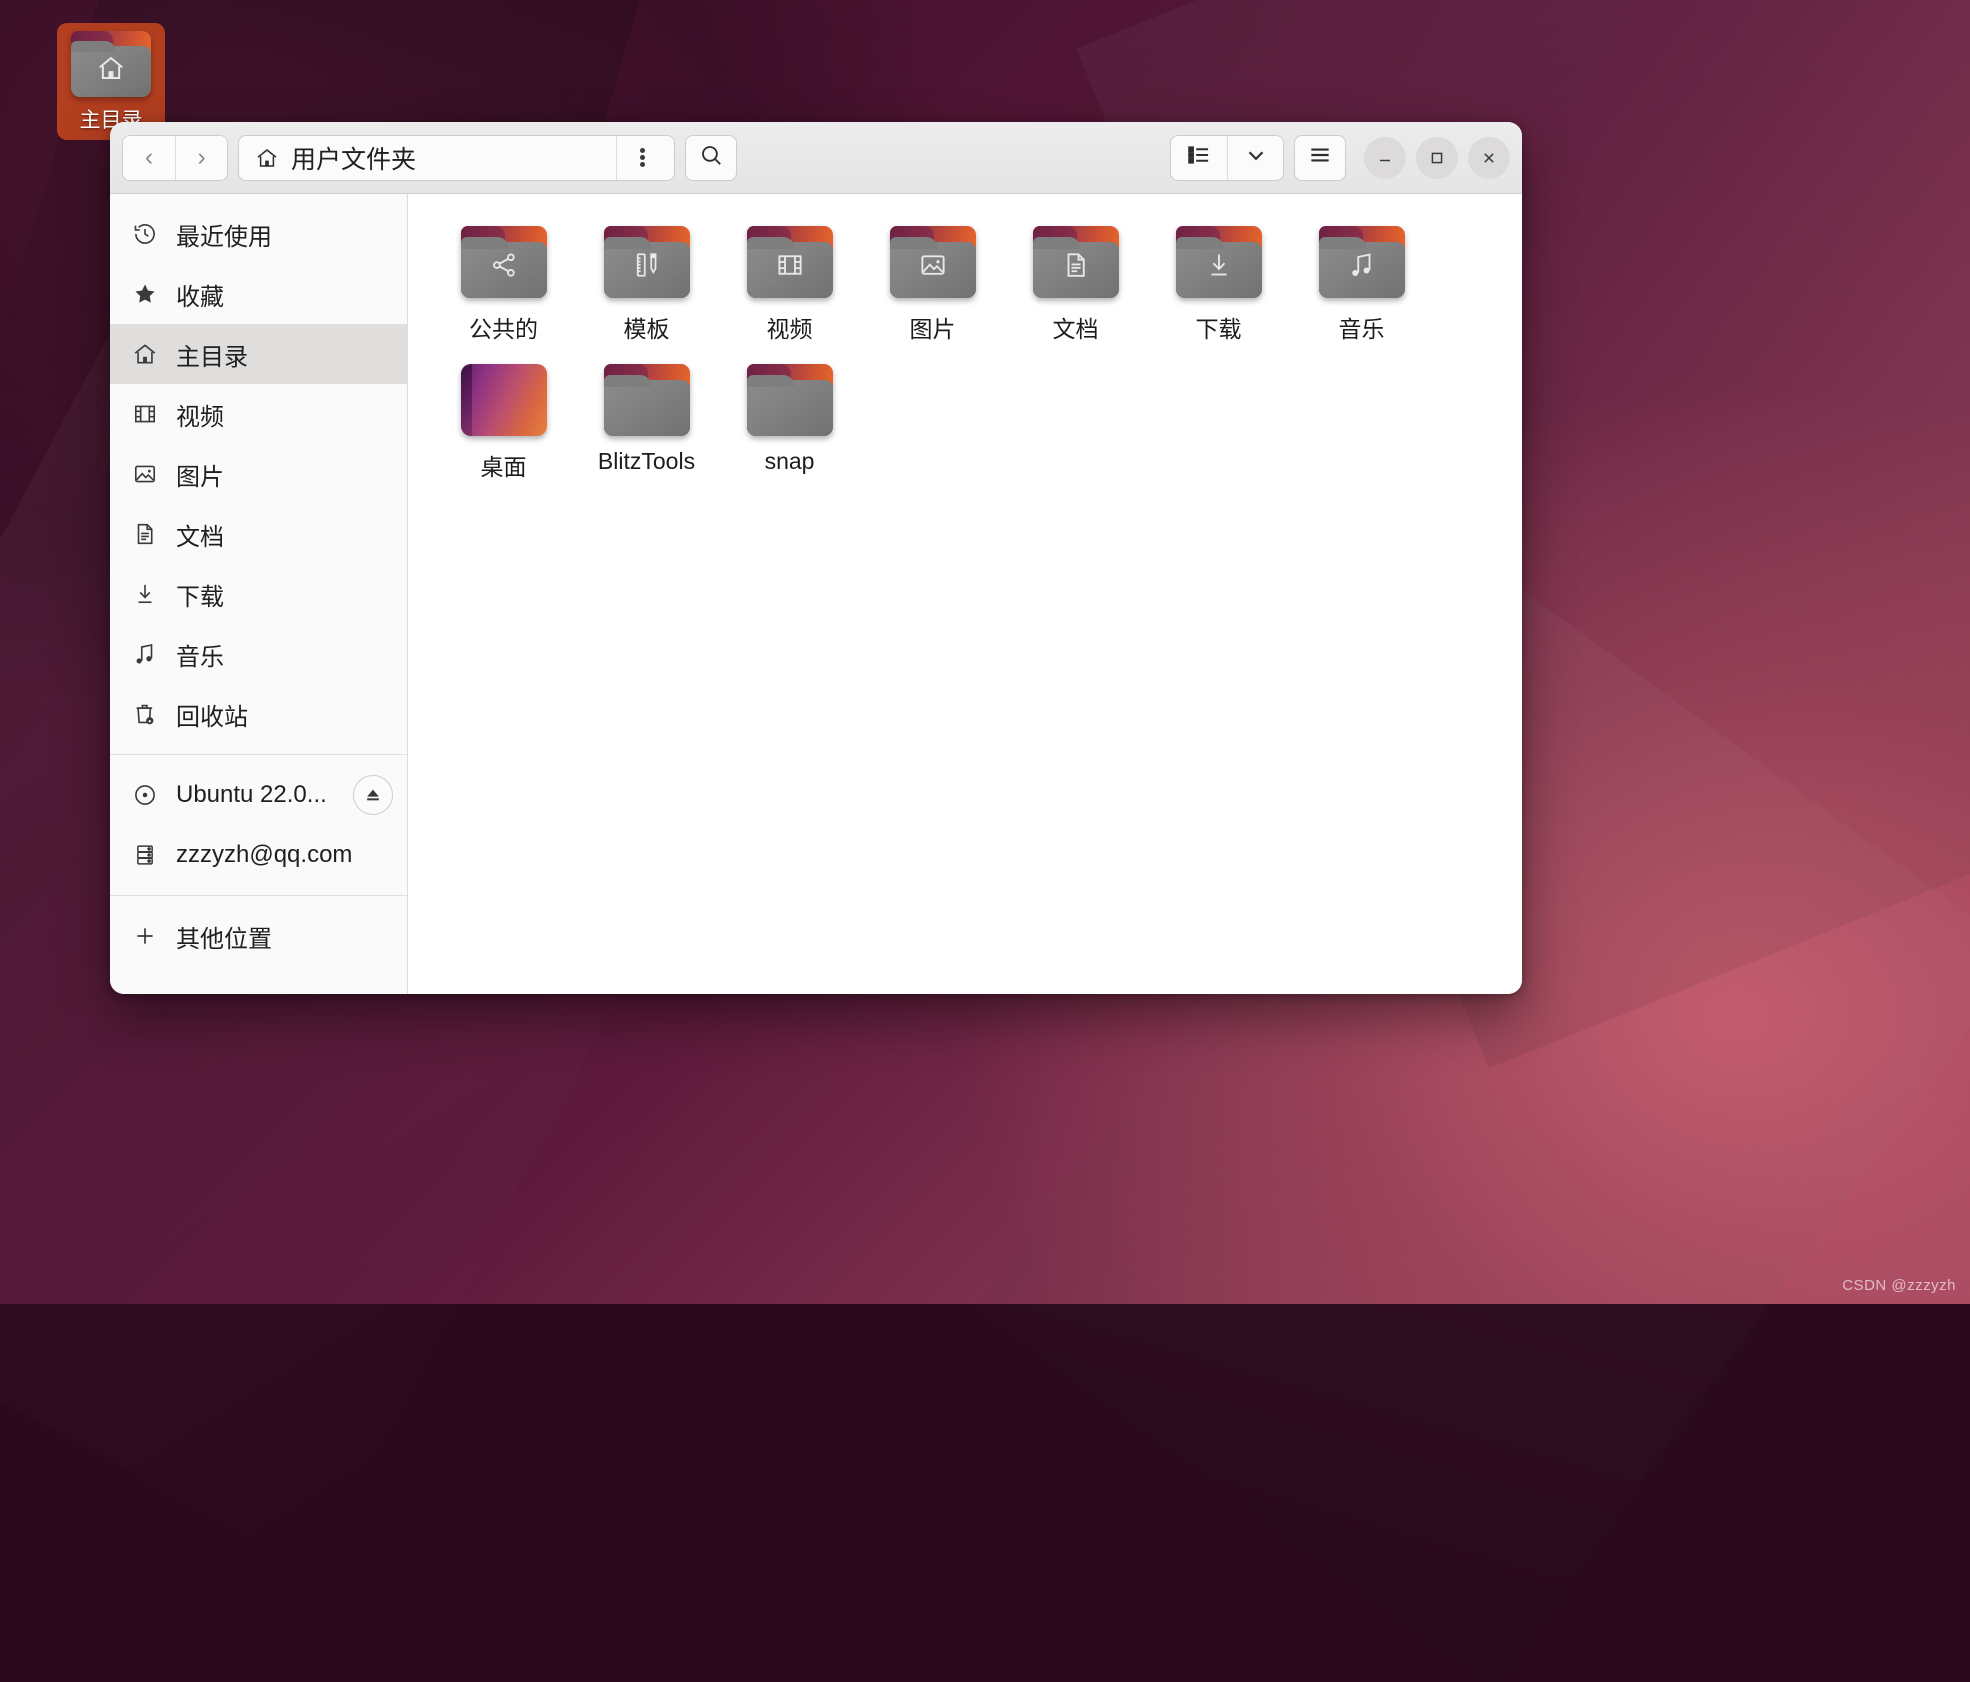 This screenshot has width=1970, height=1682. I want to click on file-grid-item: 图片, so click(932, 289).